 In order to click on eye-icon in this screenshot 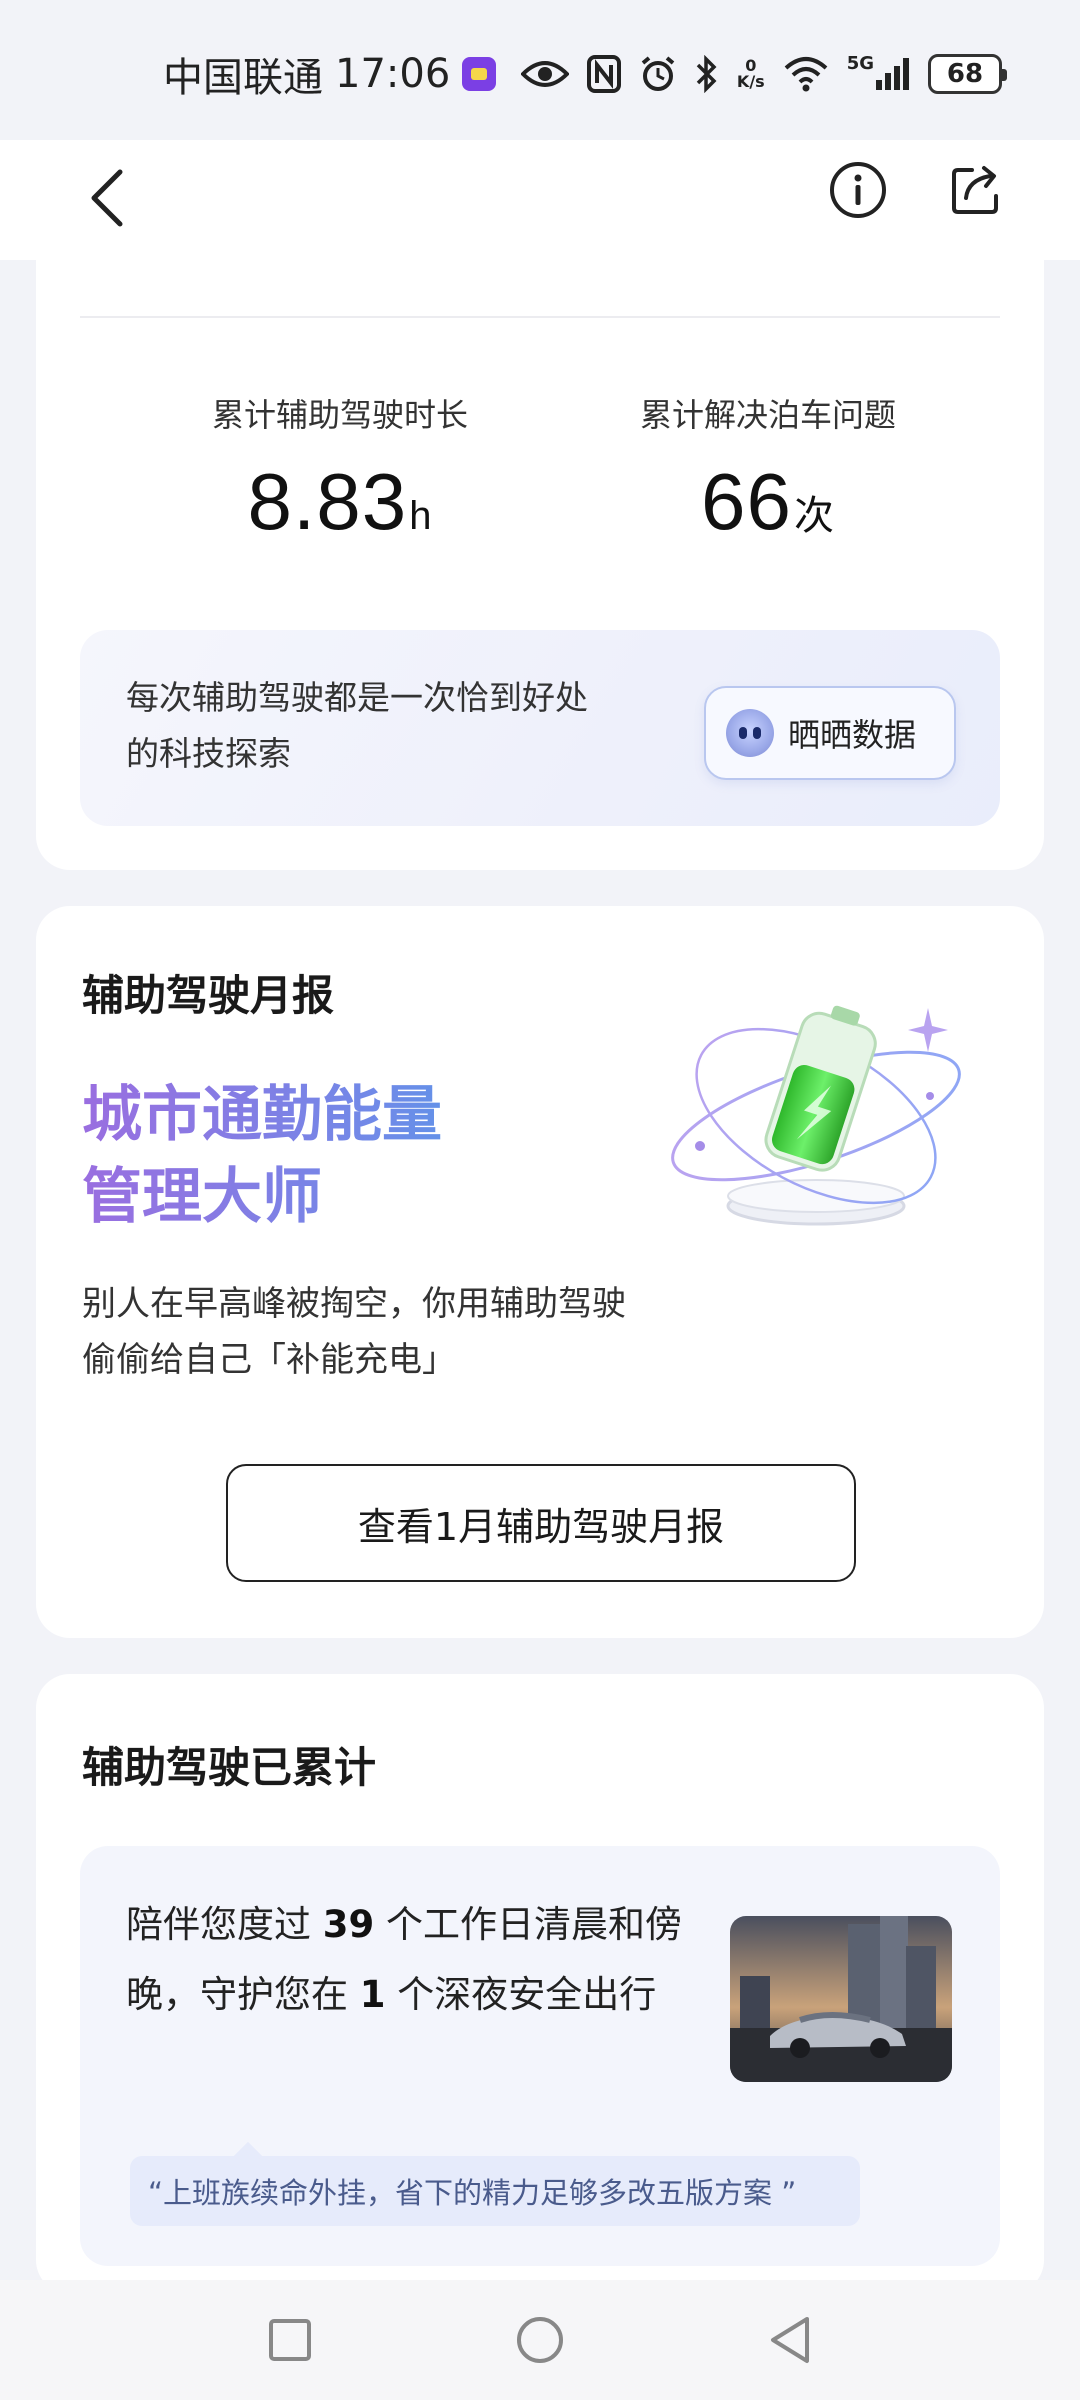, I will do `click(544, 74)`.